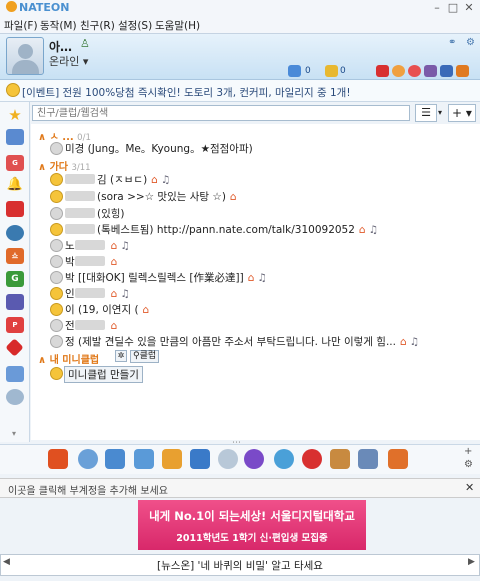  Describe the element at coordinates (254, 459) in the screenshot. I see `character-icon` at that location.